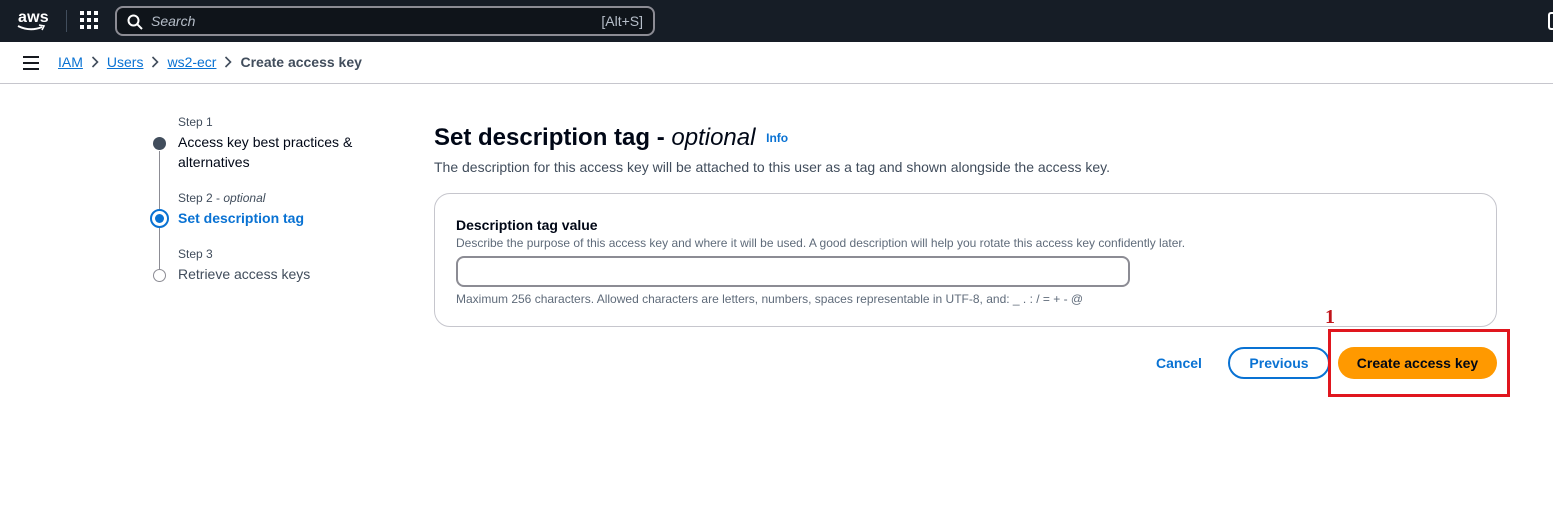 The image size is (1553, 506). What do you see at coordinates (1330, 317) in the screenshot?
I see `annotation-number: 1` at bounding box center [1330, 317].